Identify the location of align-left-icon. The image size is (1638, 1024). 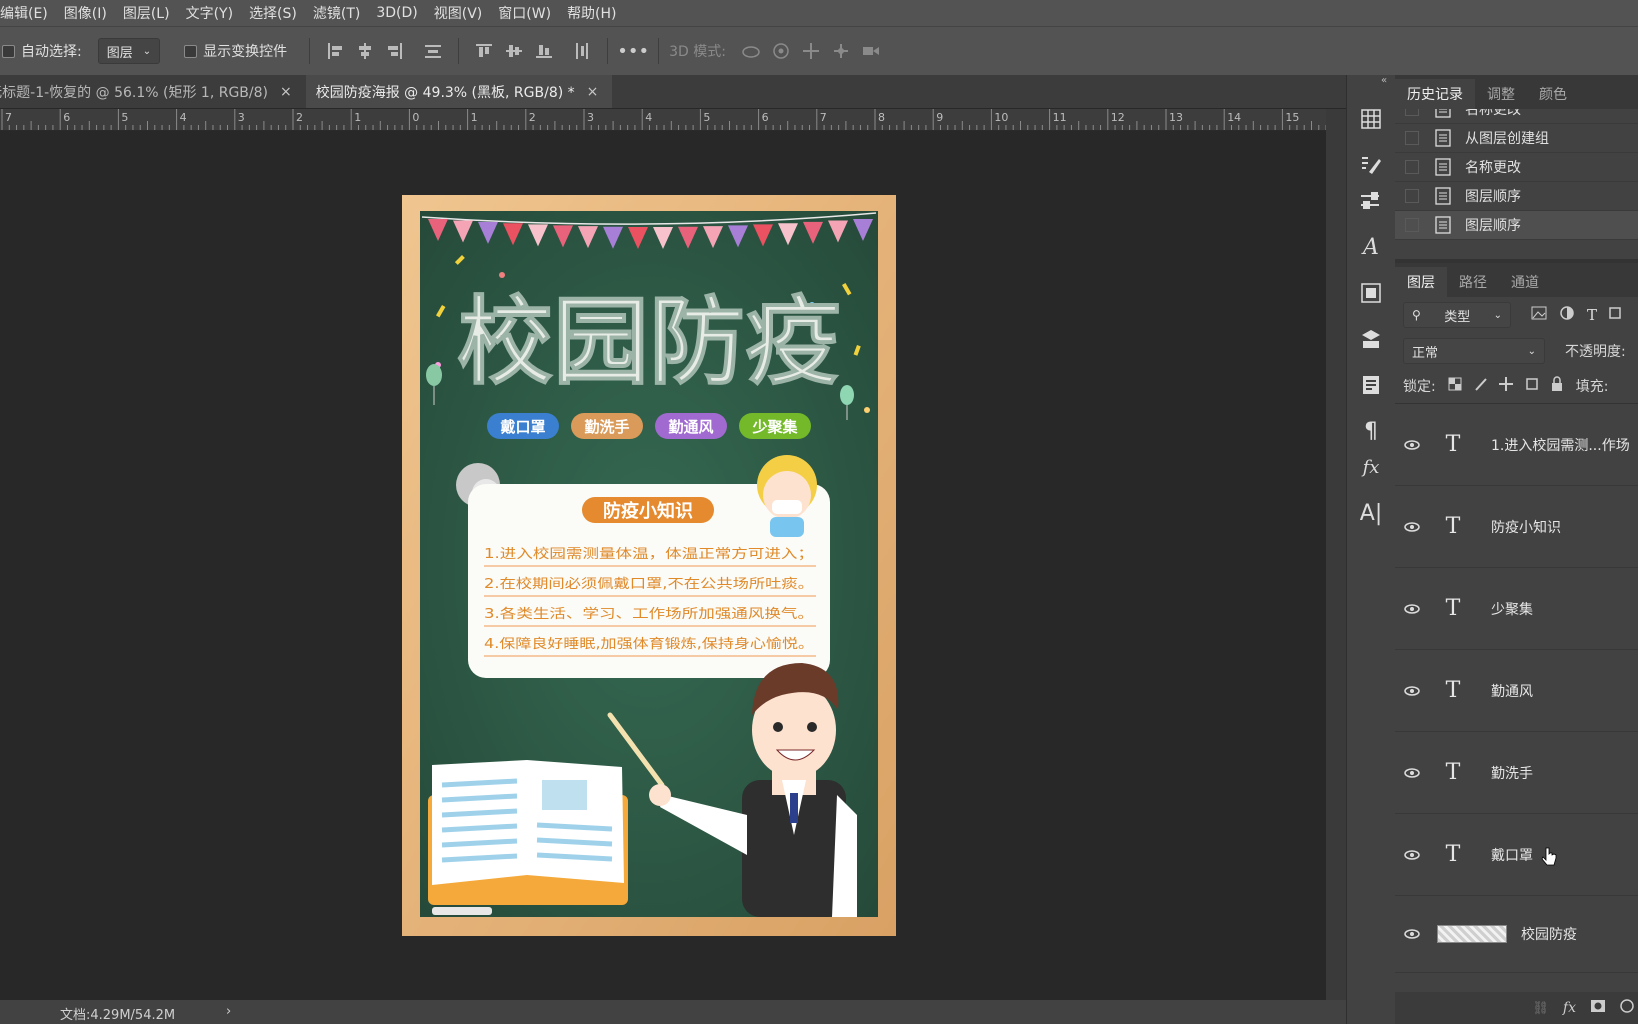
(335, 51).